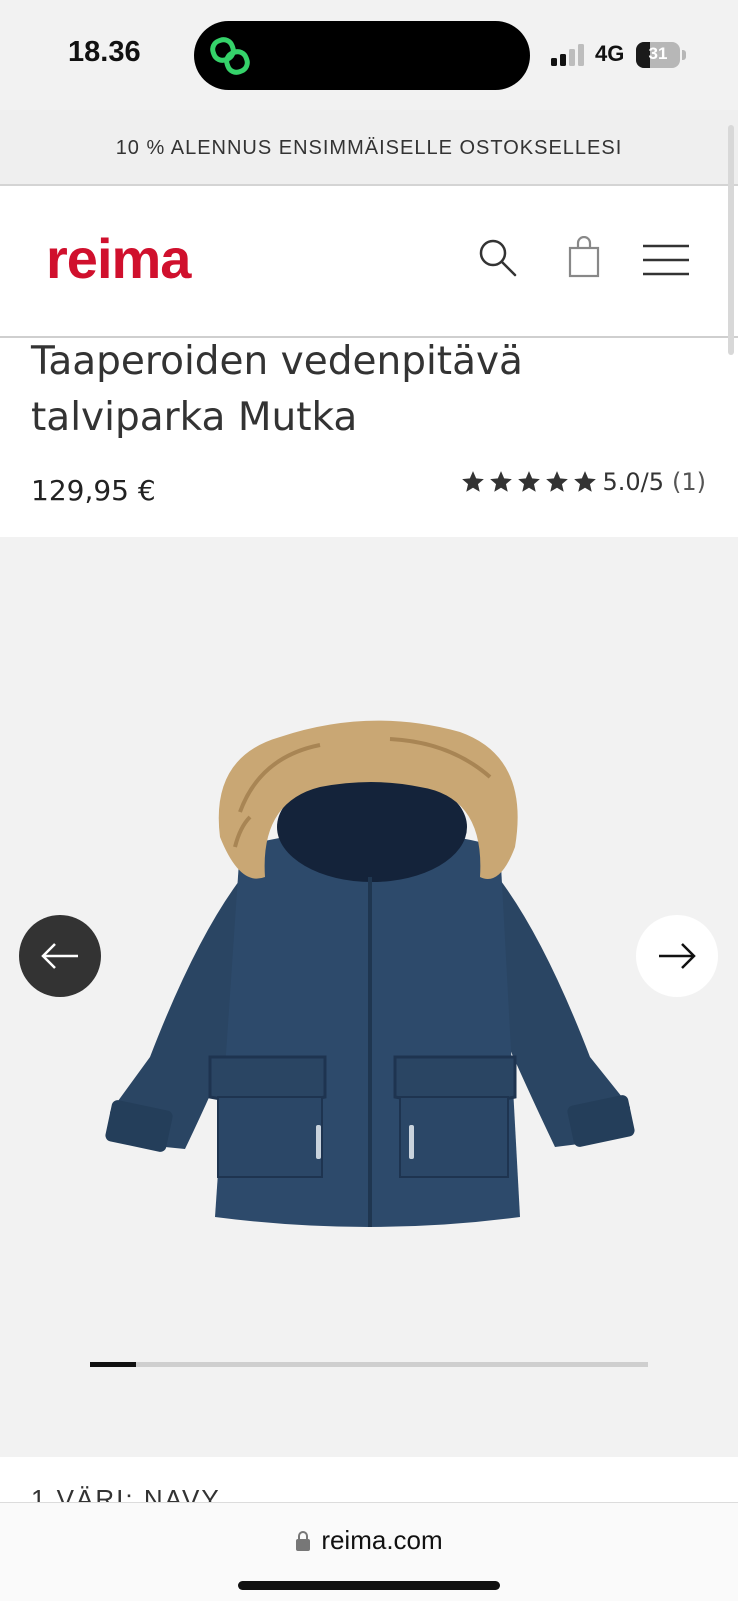  Describe the element at coordinates (689, 482) in the screenshot. I see `rating-count: (1)` at that location.